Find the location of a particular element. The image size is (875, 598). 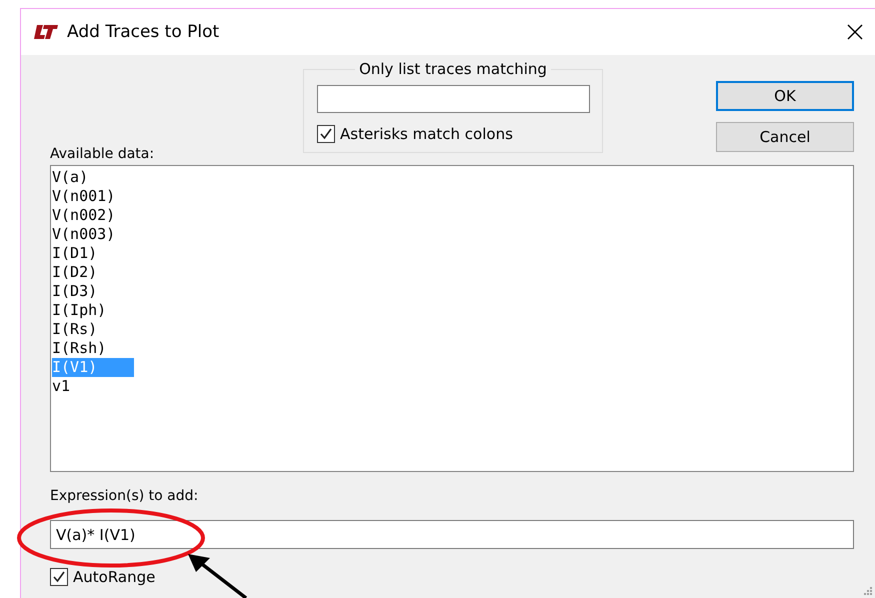

expression-label: Expression(s) to add: is located at coordinates (125, 496).